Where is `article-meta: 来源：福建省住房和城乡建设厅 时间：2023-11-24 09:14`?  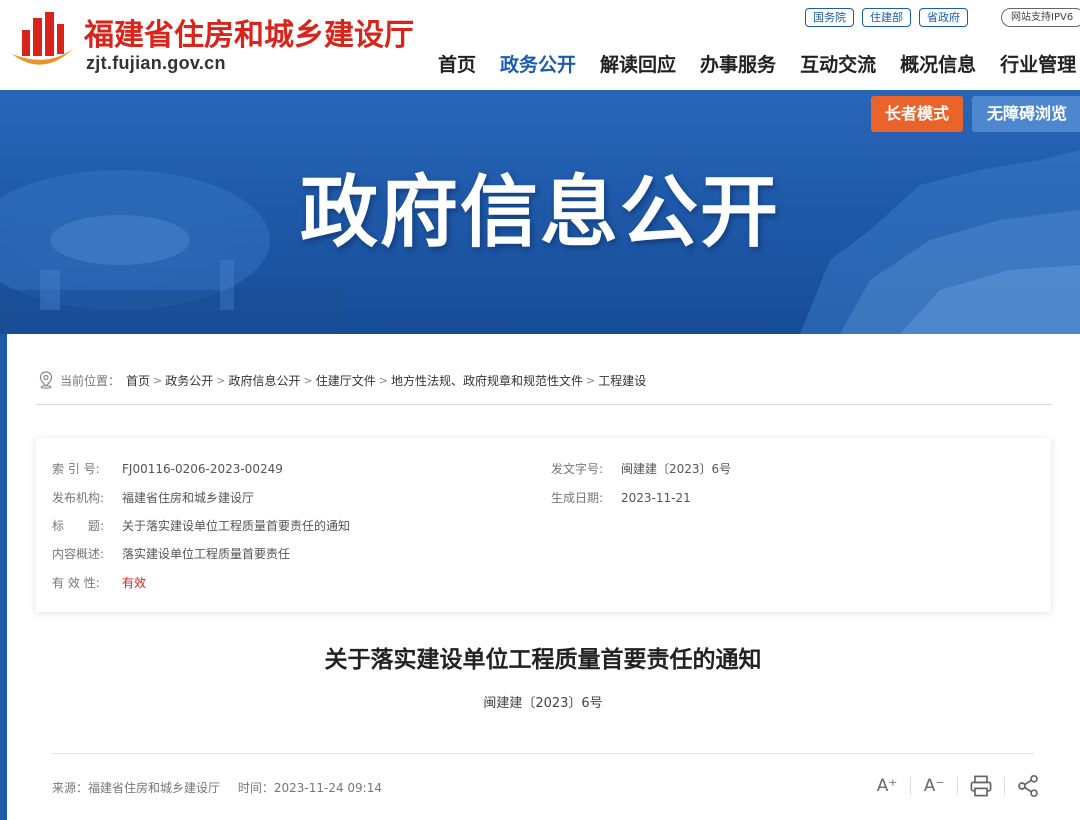
article-meta: 来源：福建省住房和城乡建设厅 时间：2023-11-24 09:14 is located at coordinates (224, 787).